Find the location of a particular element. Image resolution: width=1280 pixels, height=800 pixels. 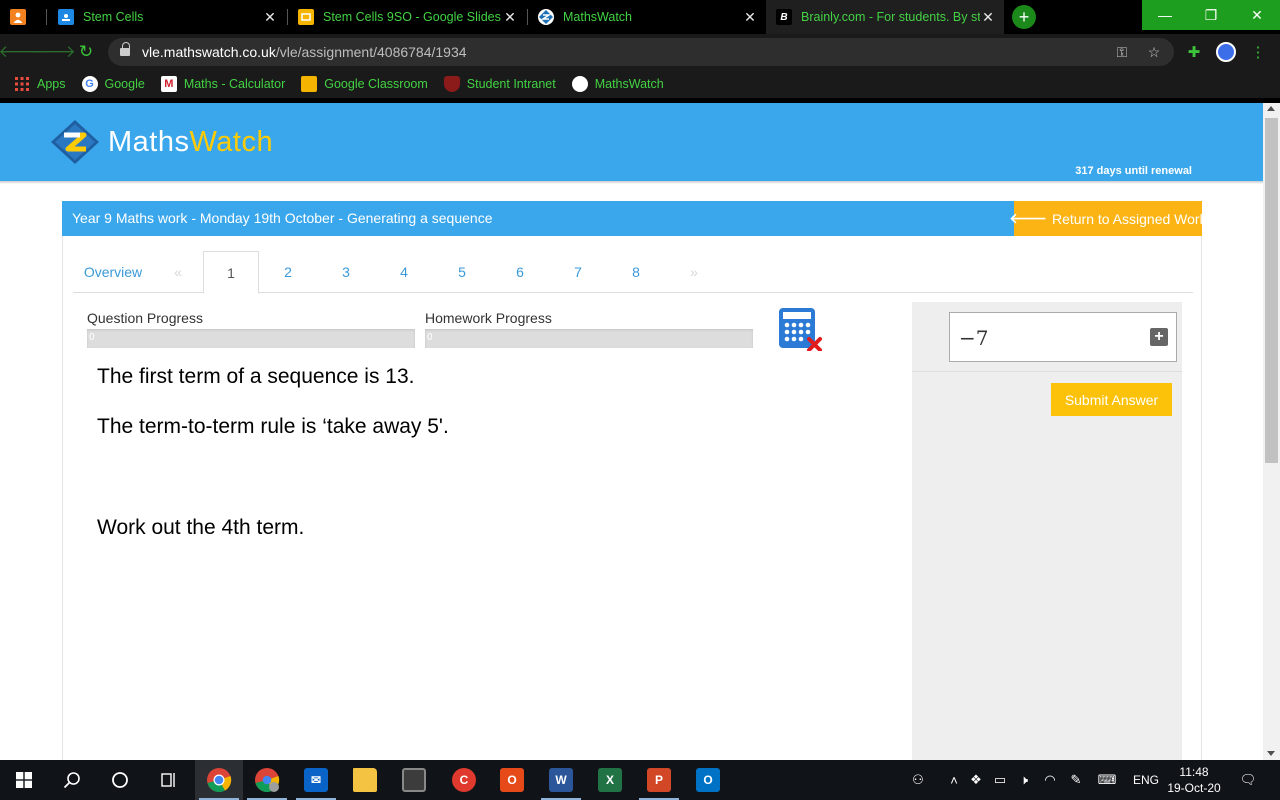

show-hidden-icons-chevron-icon: ˄ is located at coordinates (954, 780).